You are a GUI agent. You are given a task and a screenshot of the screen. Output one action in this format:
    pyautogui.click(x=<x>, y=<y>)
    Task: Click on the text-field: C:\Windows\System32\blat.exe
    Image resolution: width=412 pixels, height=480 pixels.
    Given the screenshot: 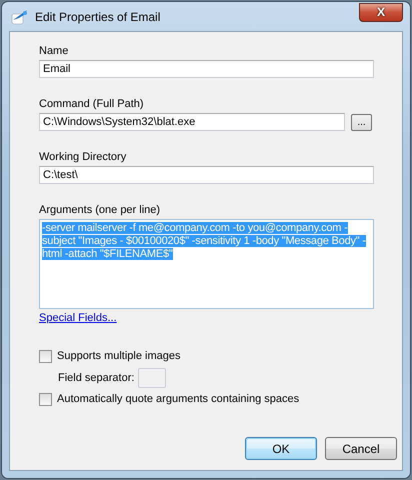 What is the action you would take?
    pyautogui.click(x=192, y=122)
    